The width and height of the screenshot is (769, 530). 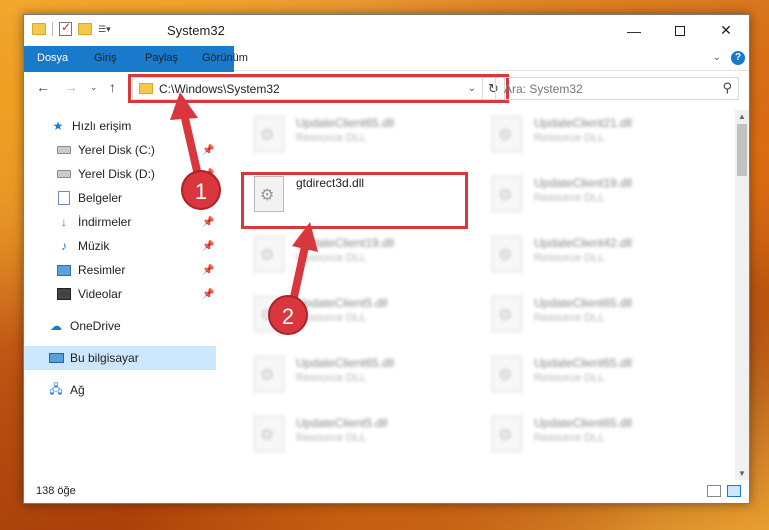 What do you see at coordinates (64, 294) in the screenshot?
I see `videos-icon` at bounding box center [64, 294].